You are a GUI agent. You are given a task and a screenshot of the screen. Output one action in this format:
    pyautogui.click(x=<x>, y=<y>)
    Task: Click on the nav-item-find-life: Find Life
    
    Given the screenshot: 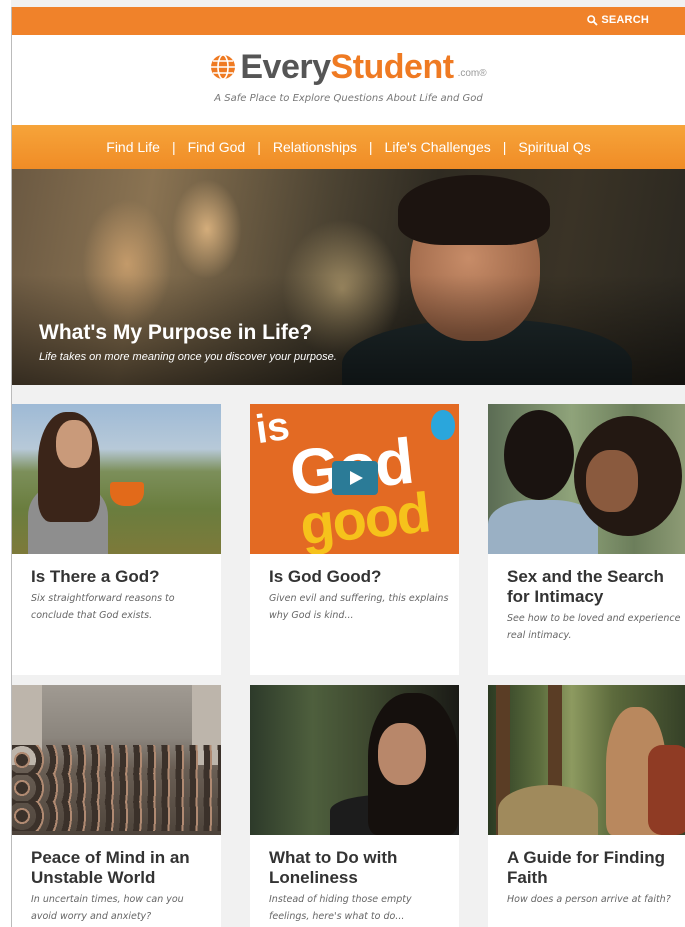 What is the action you would take?
    pyautogui.click(x=133, y=147)
    